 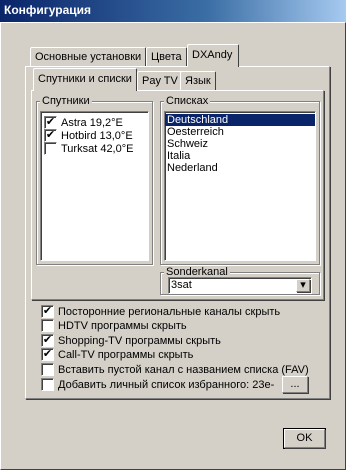 I want to click on option-checkbox-add-personal-favorites, so click(x=47, y=384).